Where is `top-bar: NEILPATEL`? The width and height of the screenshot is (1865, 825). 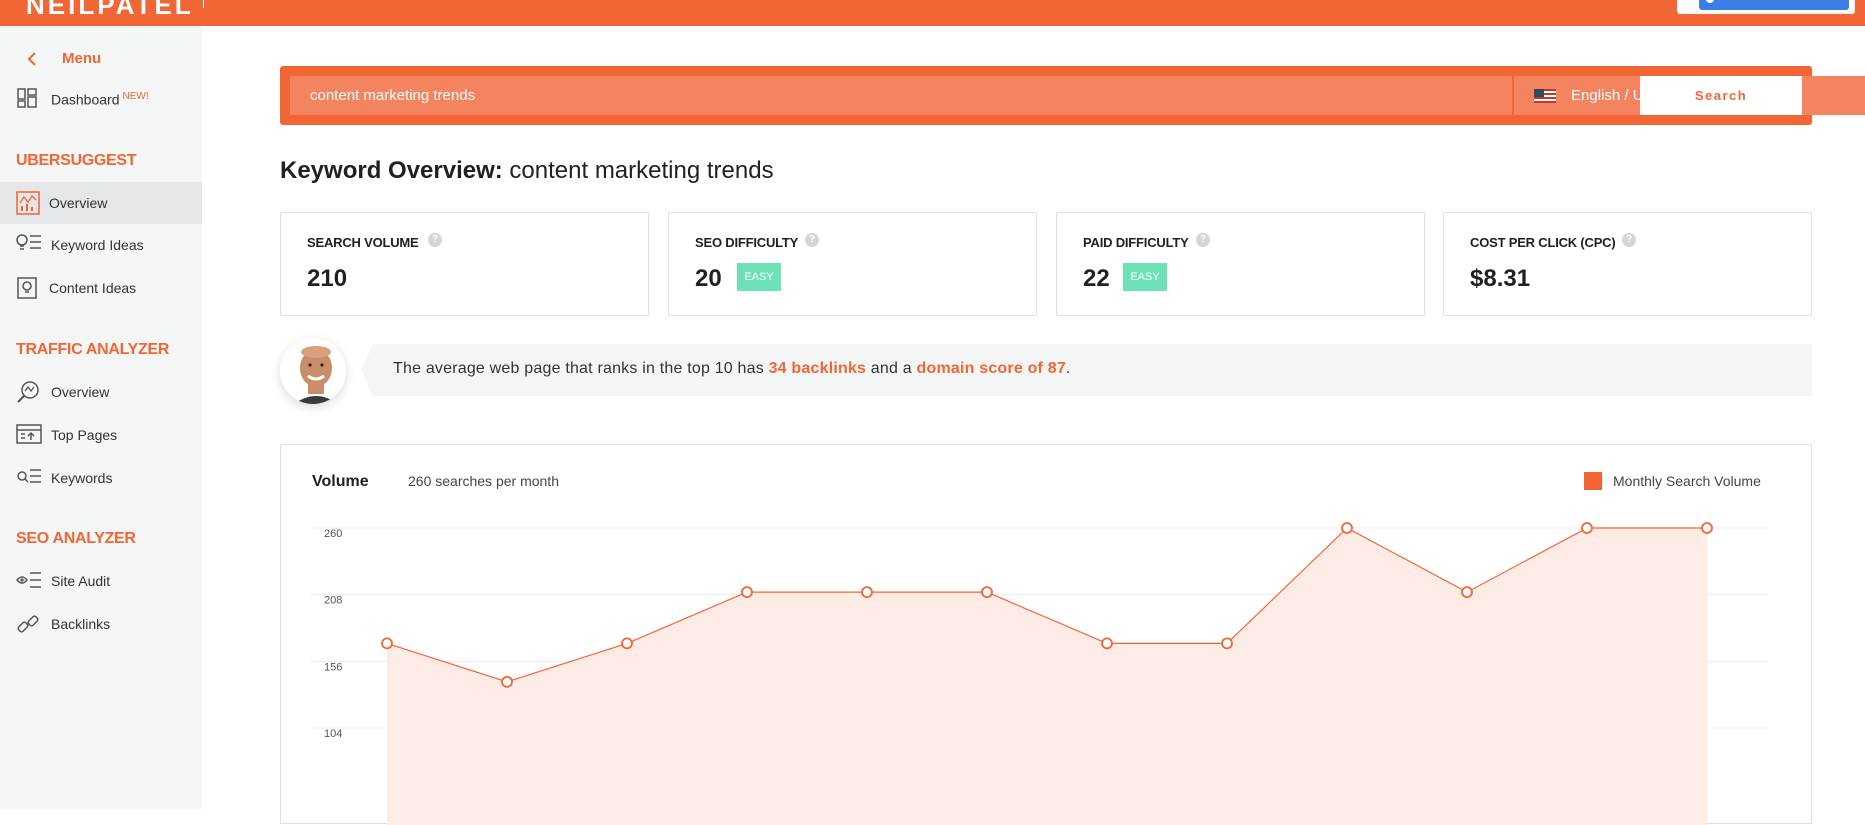
top-bar: NEILPATEL is located at coordinates (932, 13).